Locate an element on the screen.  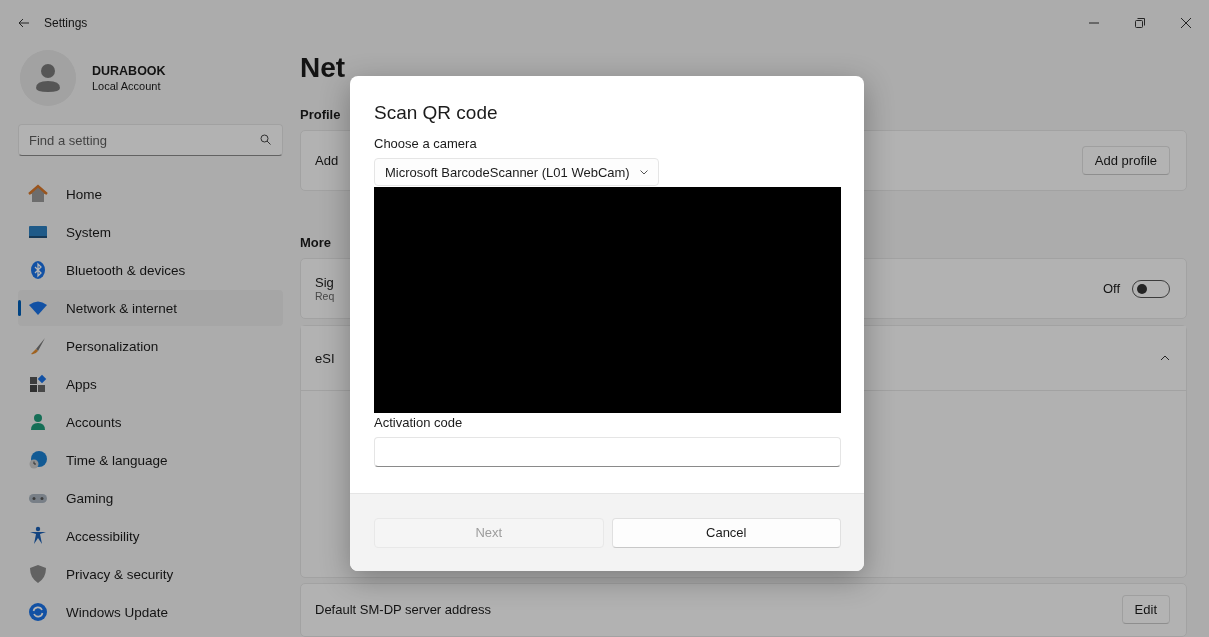
card-label: Default SM-DP server address is located at coordinates (403, 610).